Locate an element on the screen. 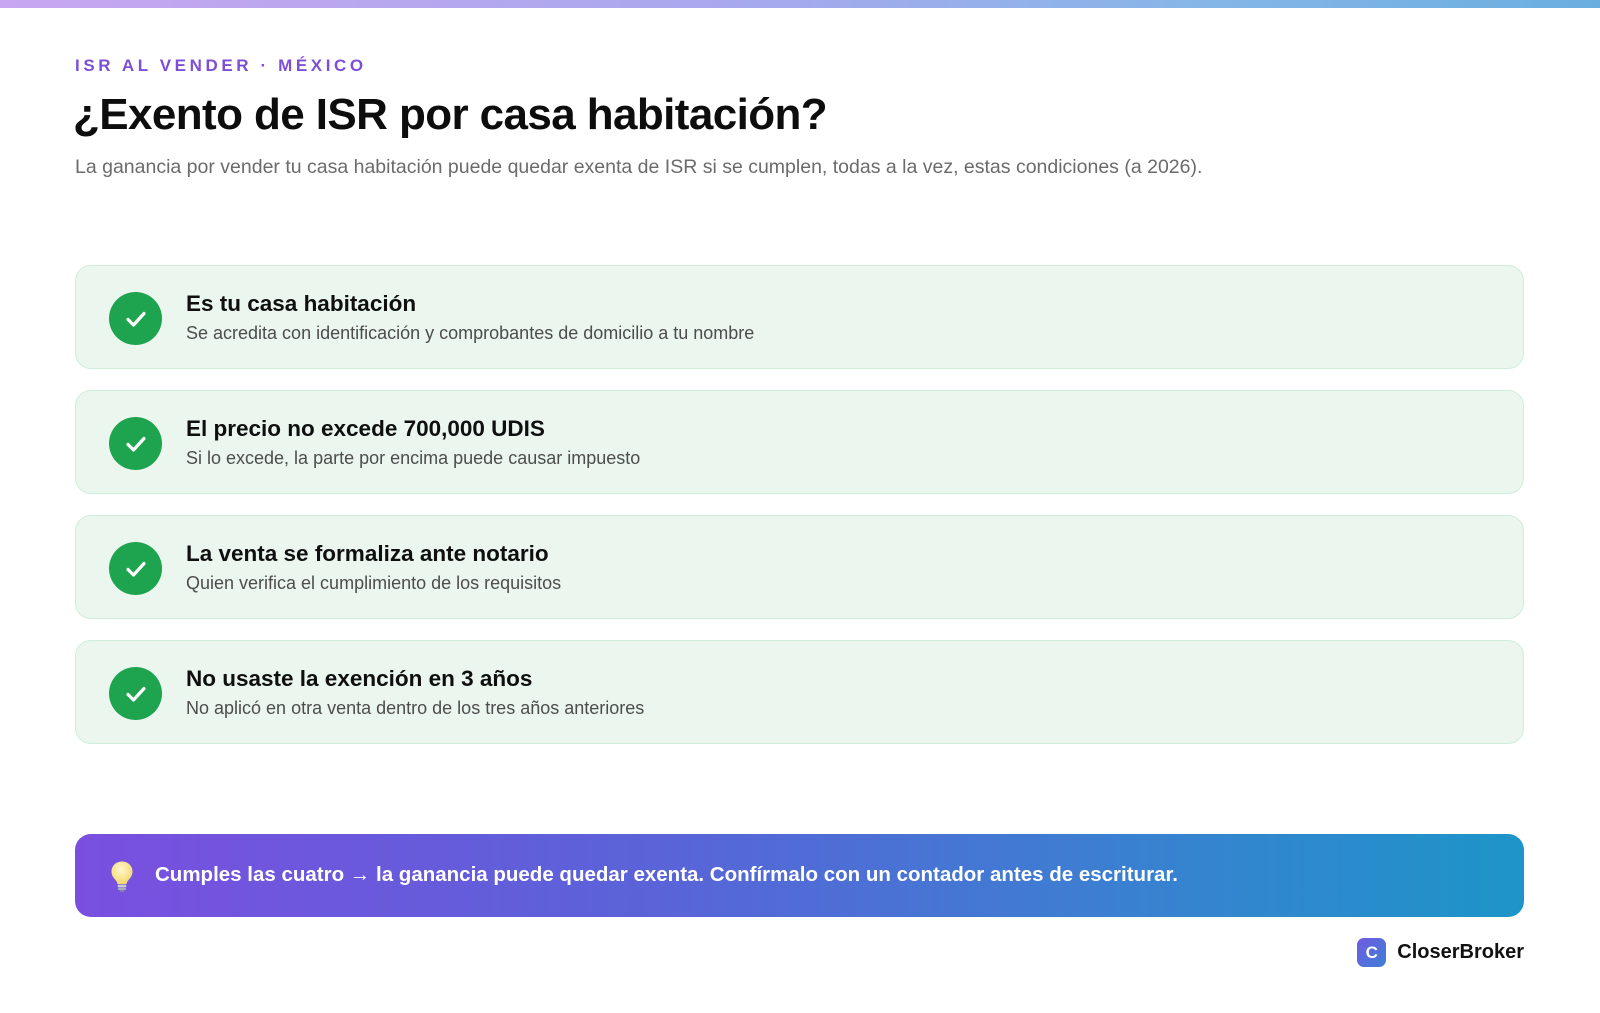 The image size is (1600, 1013). lightbulb-icon is located at coordinates (122, 876).